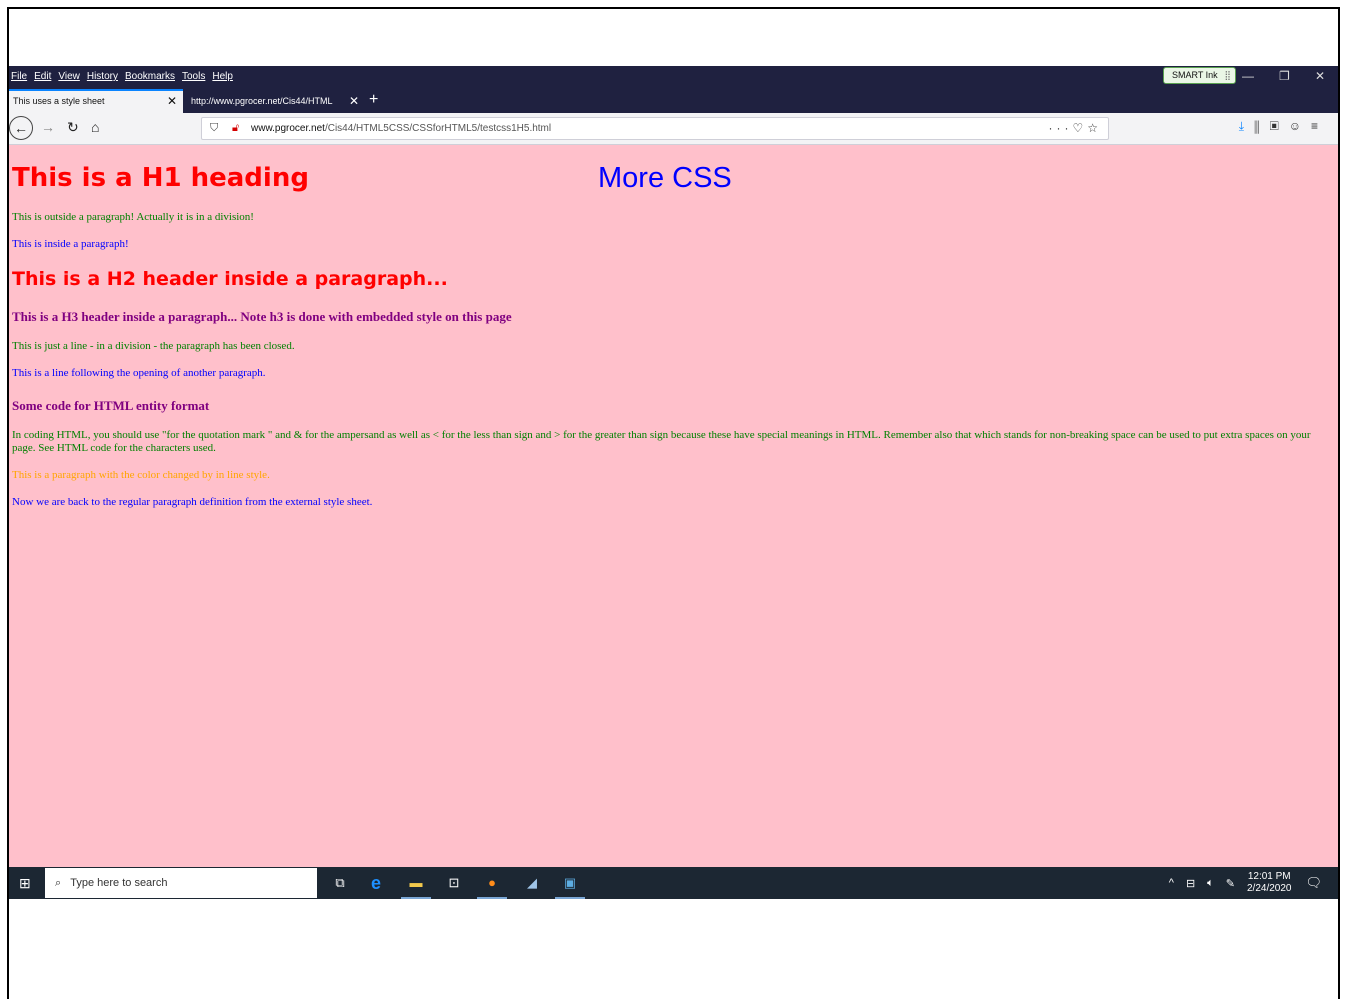 This screenshot has width=1348, height=1003. What do you see at coordinates (1210, 883) in the screenshot?
I see `speaker-muted-icon: 🔈︎` at bounding box center [1210, 883].